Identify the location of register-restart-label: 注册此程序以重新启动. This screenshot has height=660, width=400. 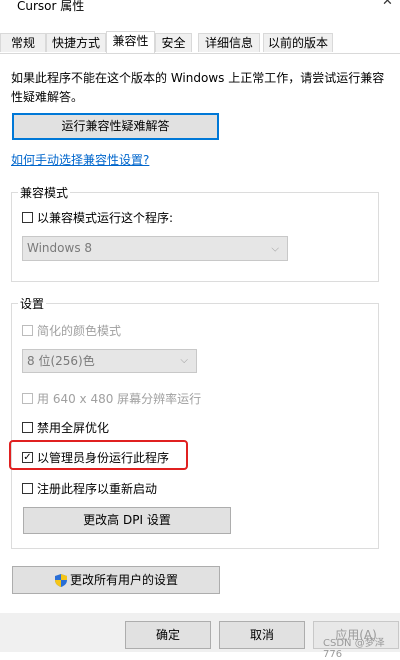
(97, 489).